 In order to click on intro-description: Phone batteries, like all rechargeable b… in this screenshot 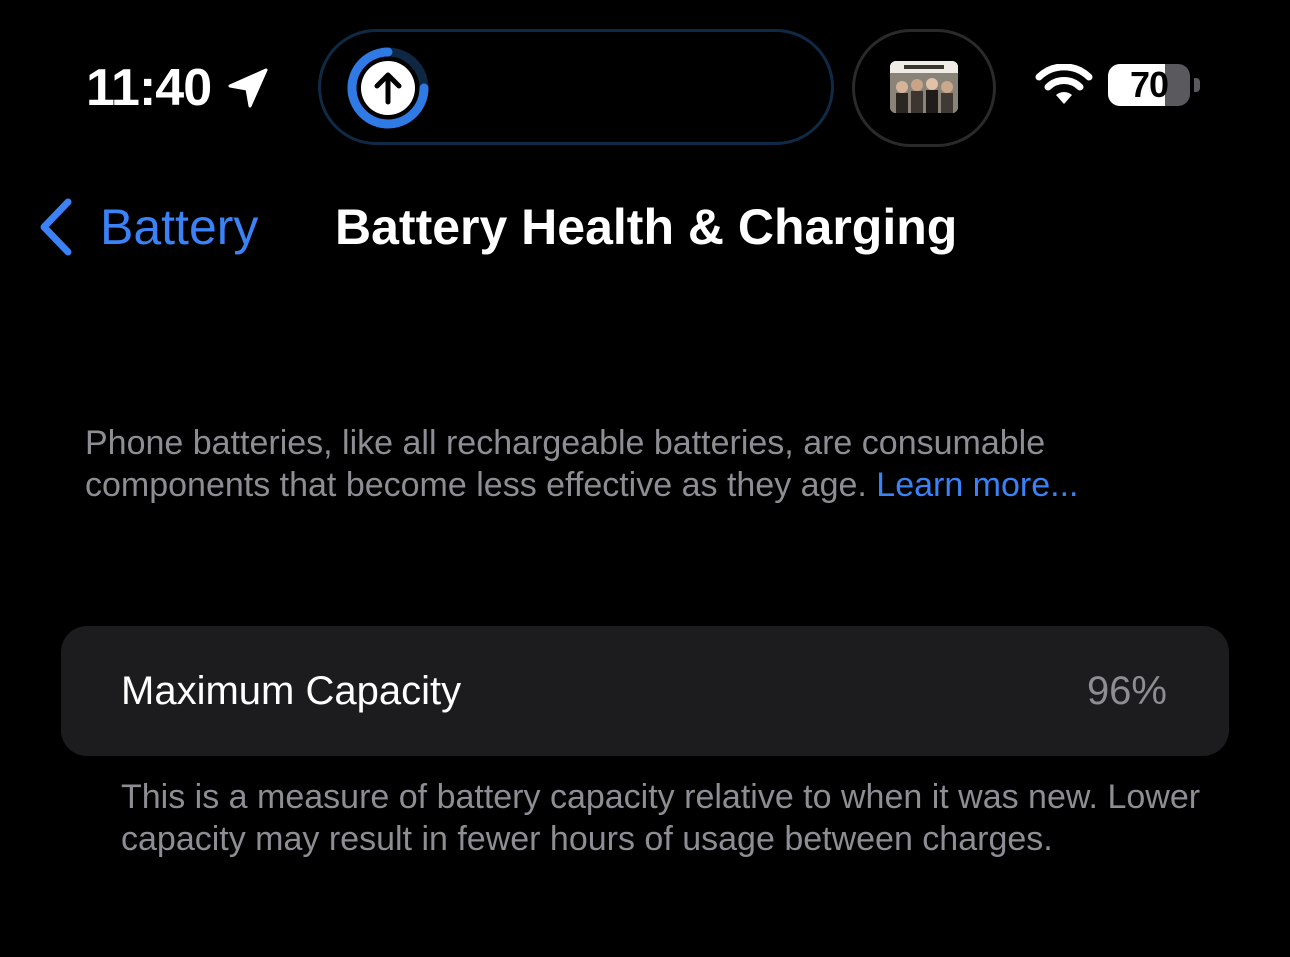, I will do `click(660, 464)`.